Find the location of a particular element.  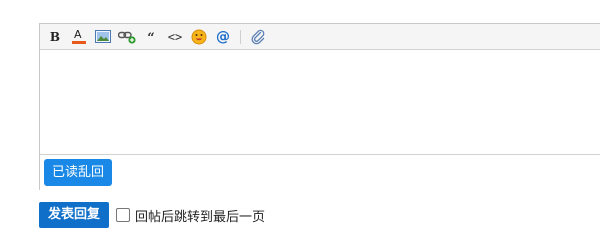

font-color-glyph: A is located at coordinates (78, 34).